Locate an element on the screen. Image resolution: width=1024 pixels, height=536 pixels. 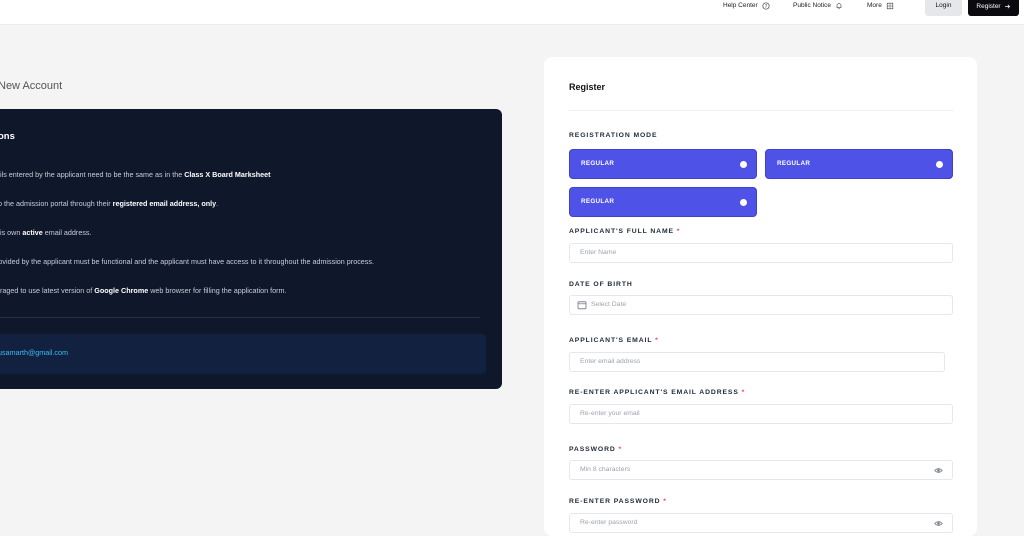
help-center-link: Help Center ? is located at coordinates (746, 6).